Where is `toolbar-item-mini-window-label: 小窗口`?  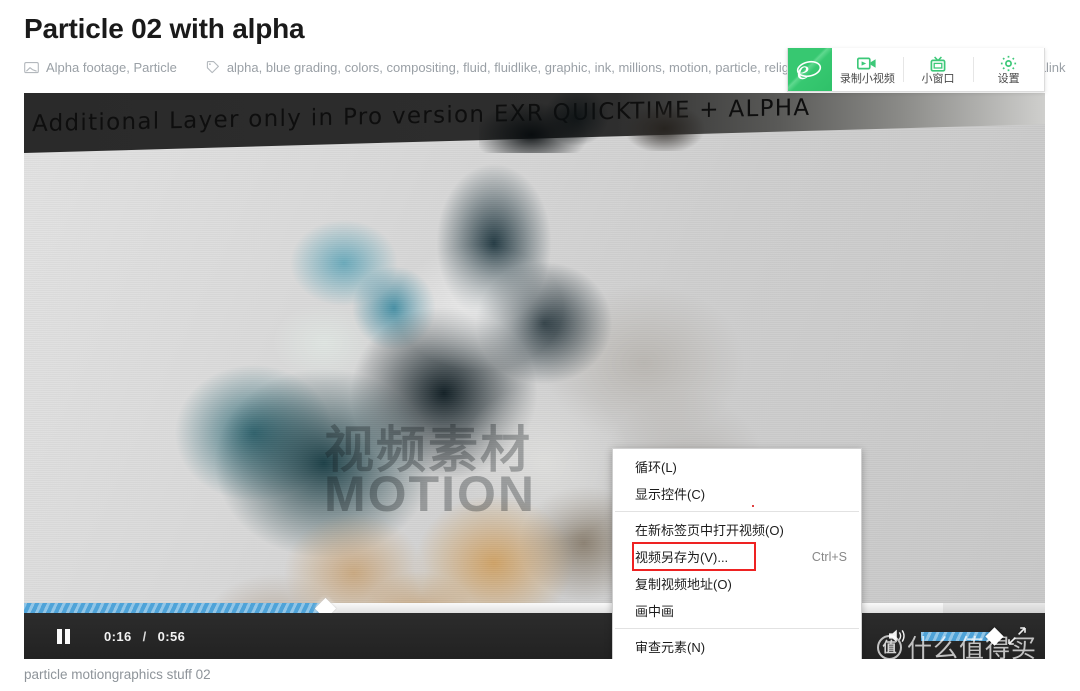 toolbar-item-mini-window-label: 小窗口 is located at coordinates (938, 78).